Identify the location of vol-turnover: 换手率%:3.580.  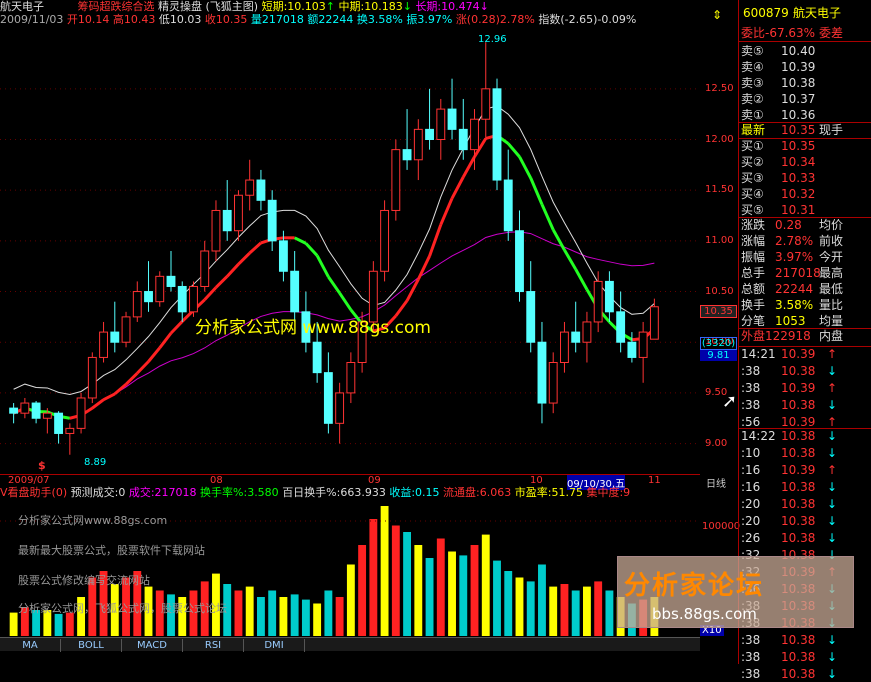
(239, 492).